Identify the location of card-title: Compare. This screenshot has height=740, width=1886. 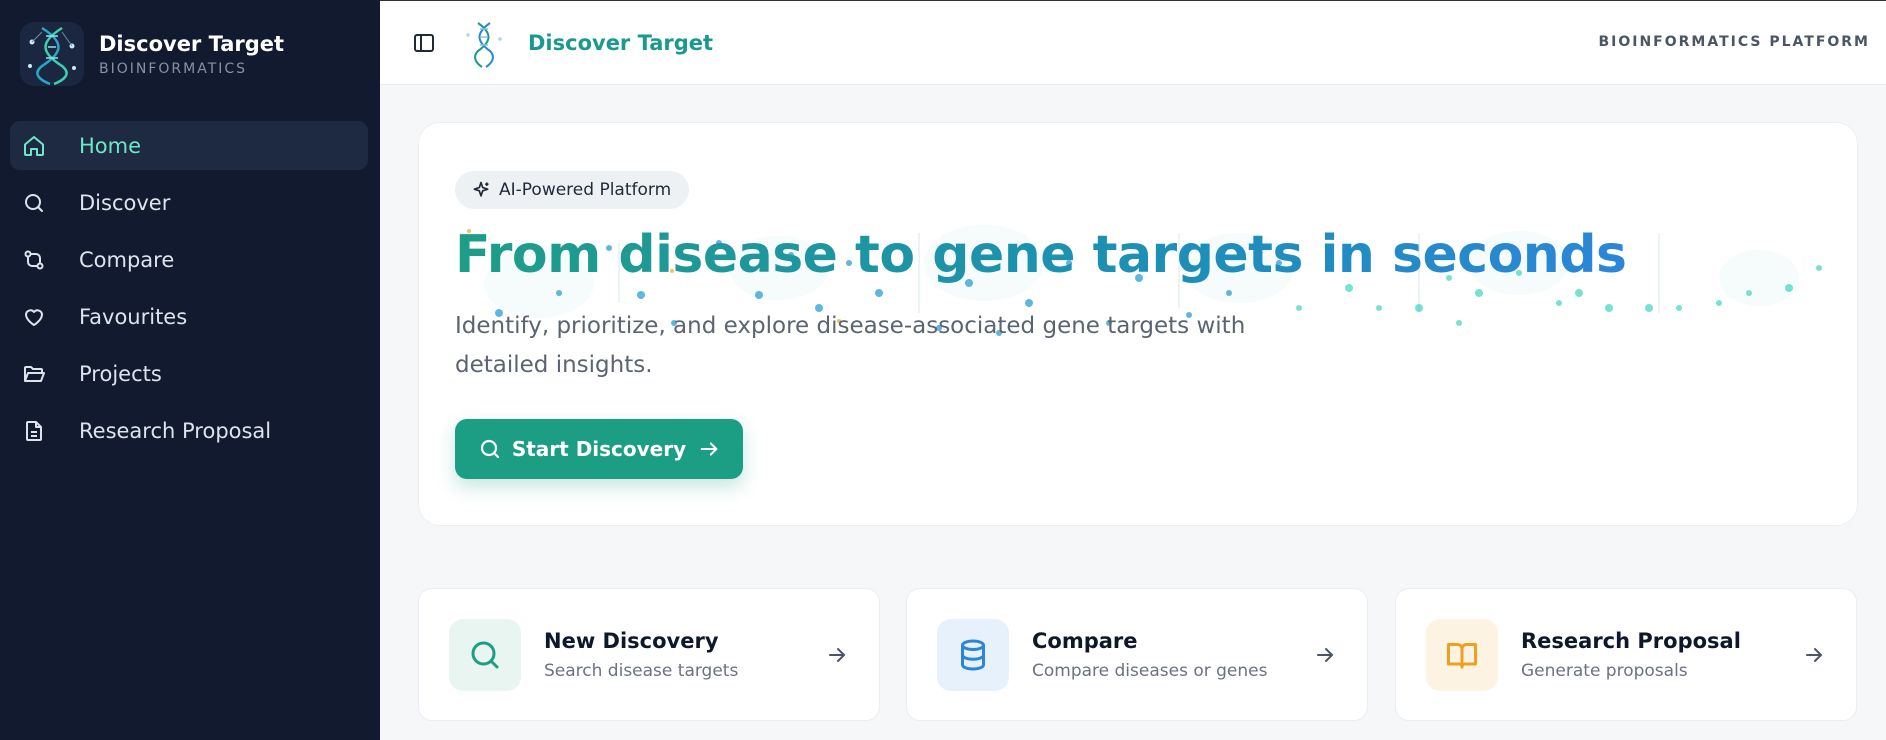
(1085, 641).